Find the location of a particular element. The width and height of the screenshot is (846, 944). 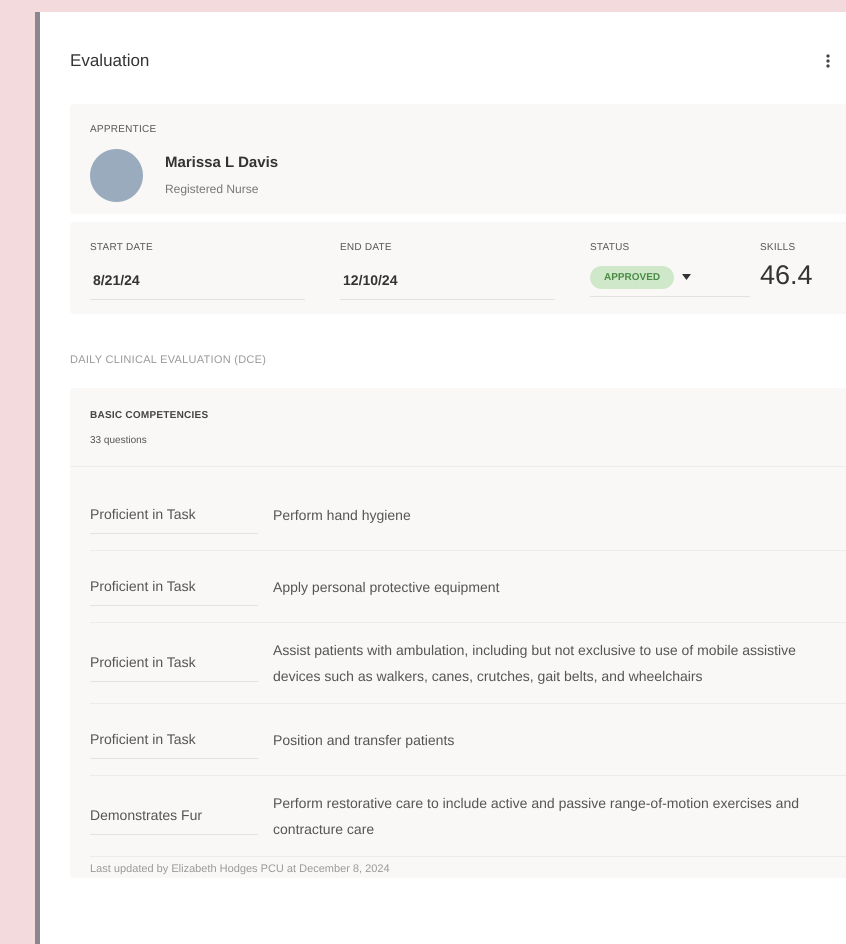

field-label: START DATE is located at coordinates (122, 247).